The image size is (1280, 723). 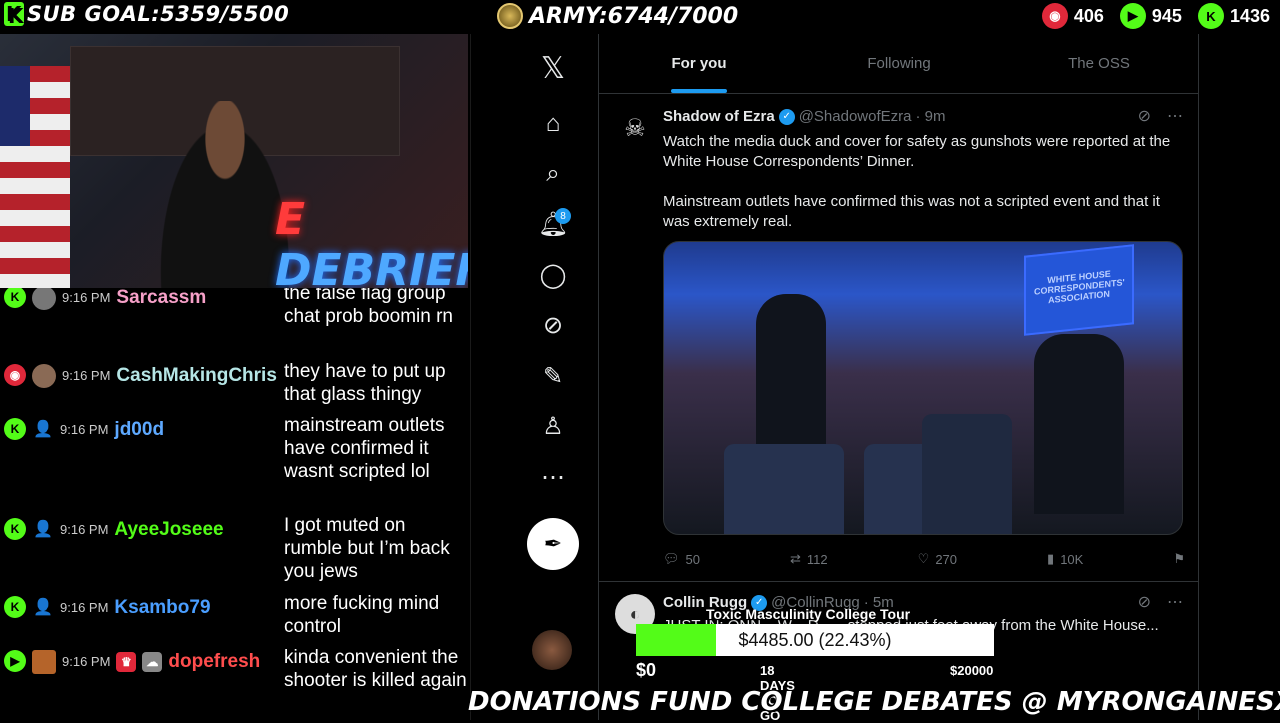 I want to click on donation-max: $20000, so click(x=972, y=670).